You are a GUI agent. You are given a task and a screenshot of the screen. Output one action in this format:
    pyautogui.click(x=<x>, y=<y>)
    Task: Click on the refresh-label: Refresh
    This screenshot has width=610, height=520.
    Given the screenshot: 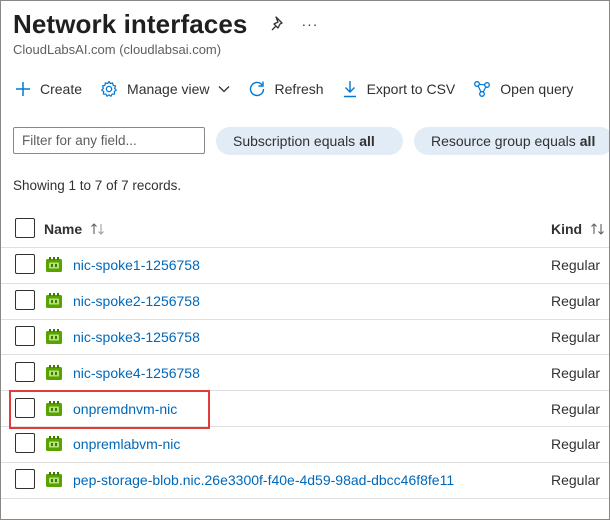 What is the action you would take?
    pyautogui.click(x=299, y=89)
    